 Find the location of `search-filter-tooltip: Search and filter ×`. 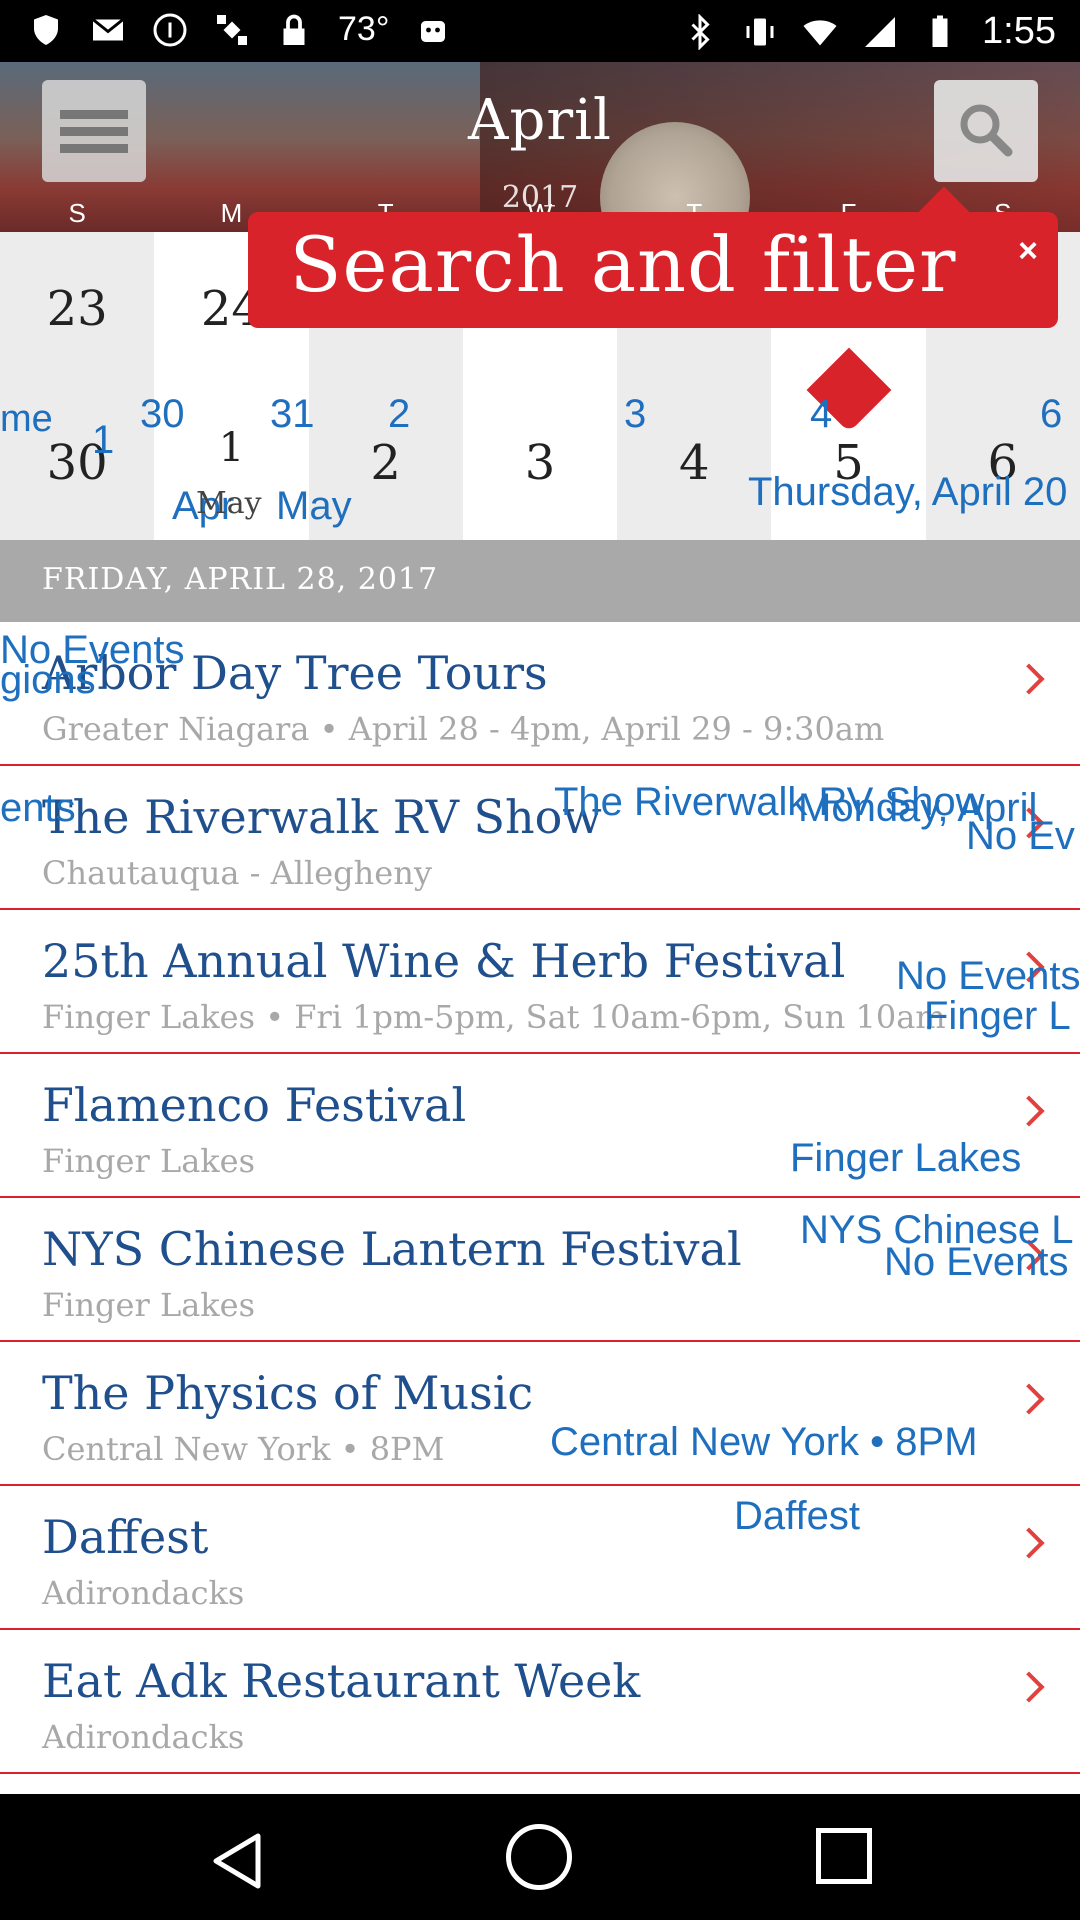

search-filter-tooltip: Search and filter × is located at coordinates (653, 257).